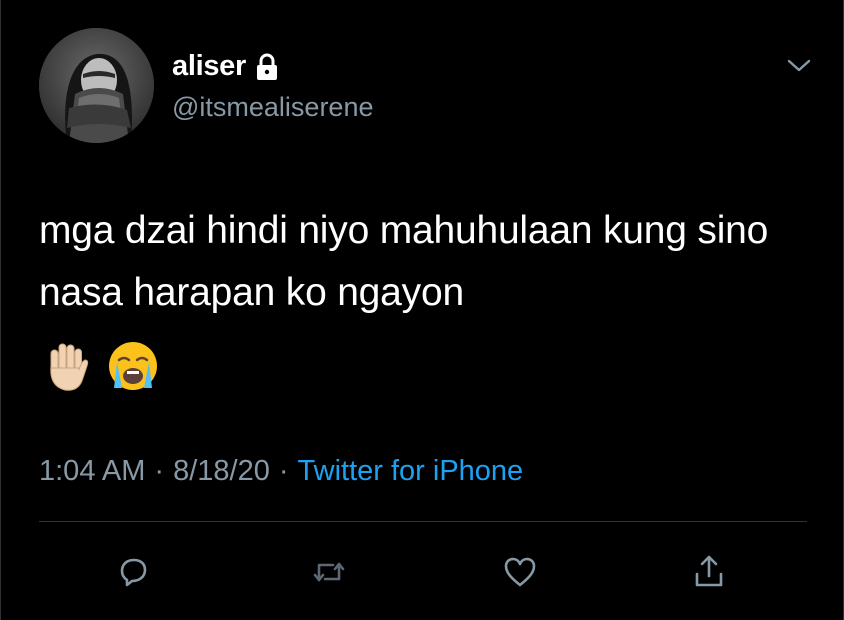 The width and height of the screenshot is (844, 620). Describe the element at coordinates (273, 107) in the screenshot. I see `user-handle: @itsmealiserene` at that location.